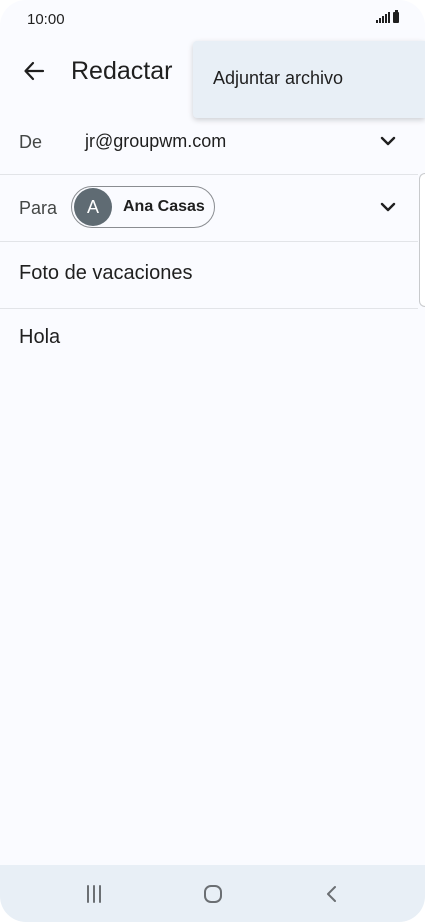 Image resolution: width=425 pixels, height=922 pixels. I want to click on arrow-left-icon, so click(34, 71).